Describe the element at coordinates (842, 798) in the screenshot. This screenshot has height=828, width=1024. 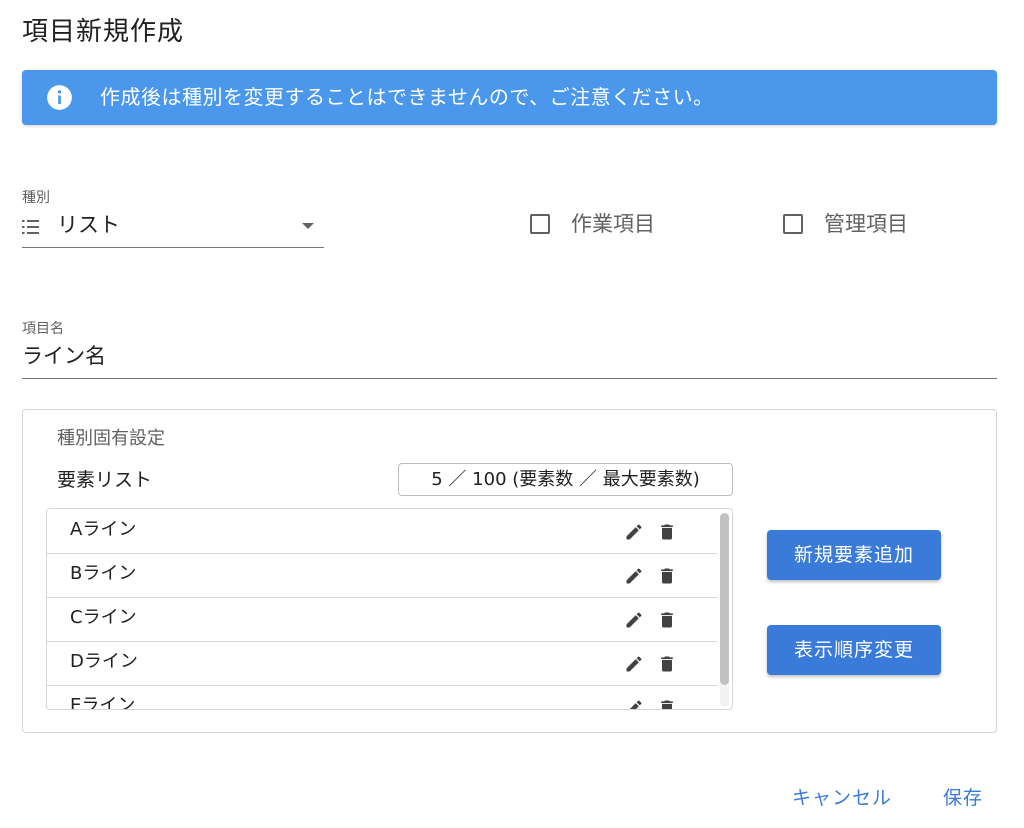
I see `cancel-button: キャンセル` at that location.